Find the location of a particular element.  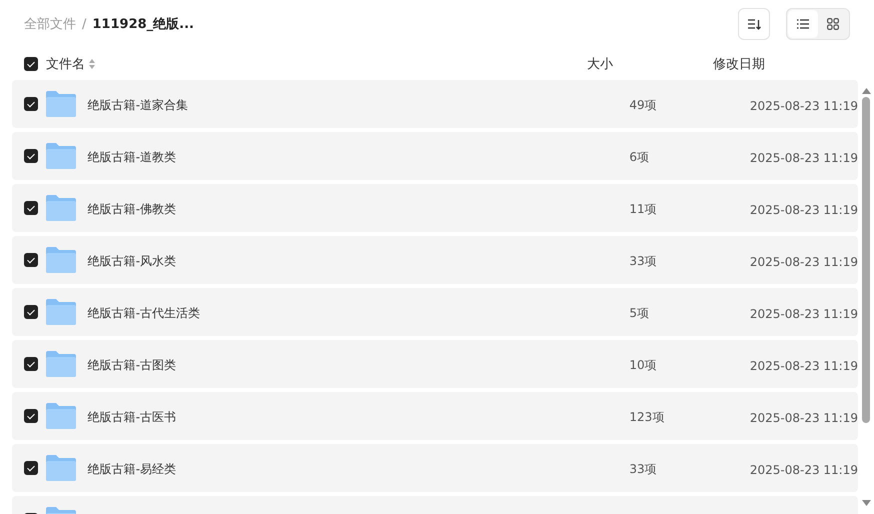

file-row: 绝版古籍-易经类 33项 2025-08-23 11:19 is located at coordinates (435, 468).